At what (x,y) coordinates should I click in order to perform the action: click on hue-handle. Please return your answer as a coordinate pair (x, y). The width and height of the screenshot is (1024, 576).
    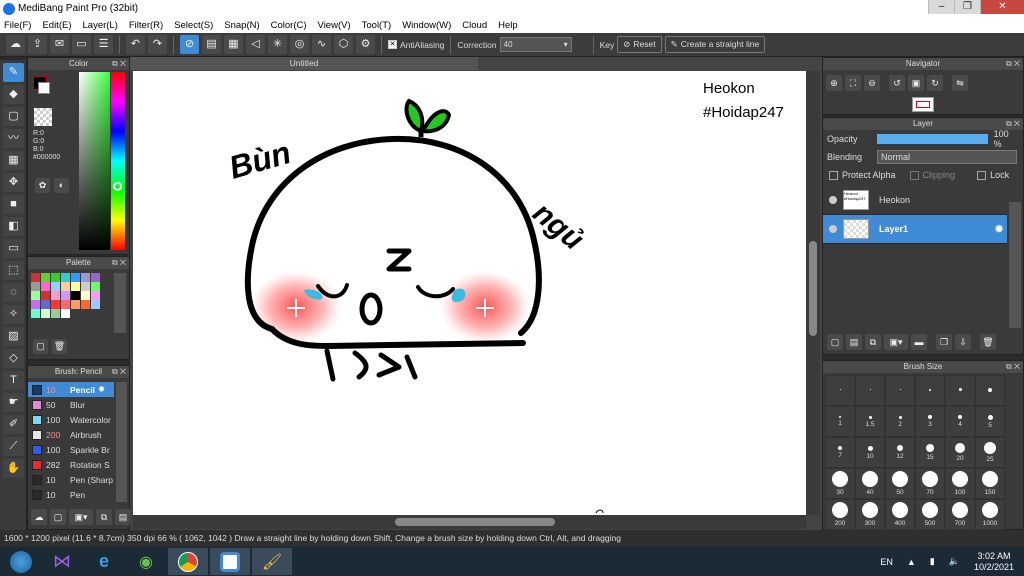
    Looking at the image, I should click on (117, 186).